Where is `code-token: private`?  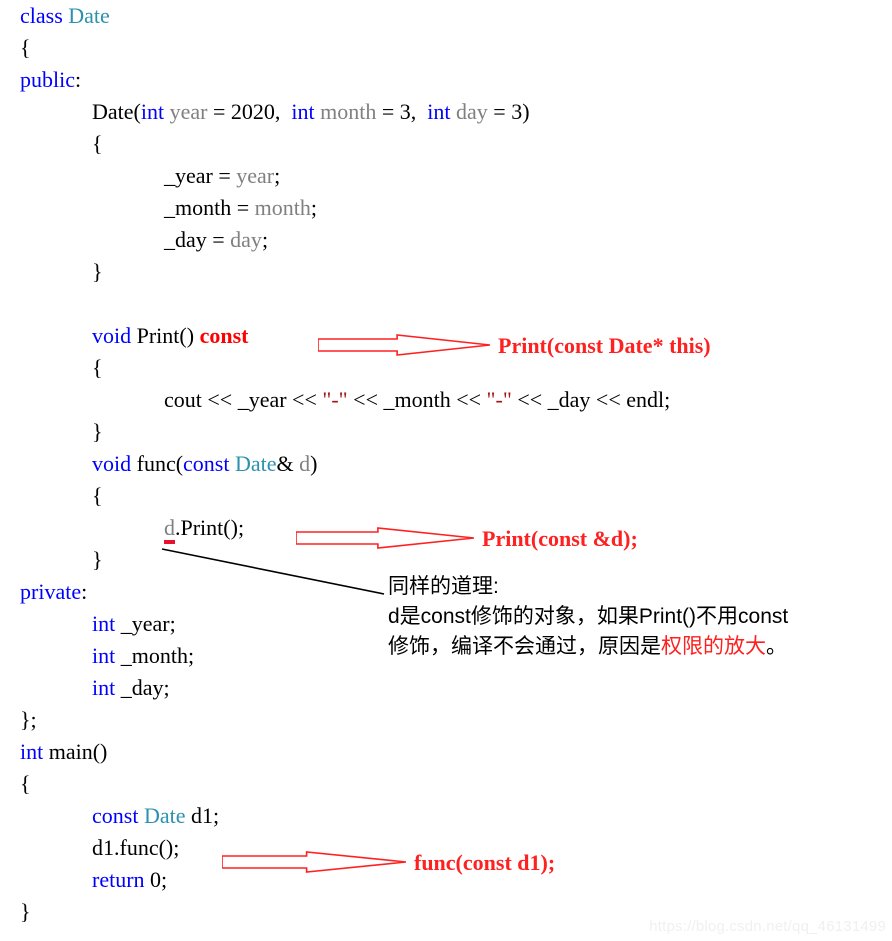 code-token: private is located at coordinates (51, 591).